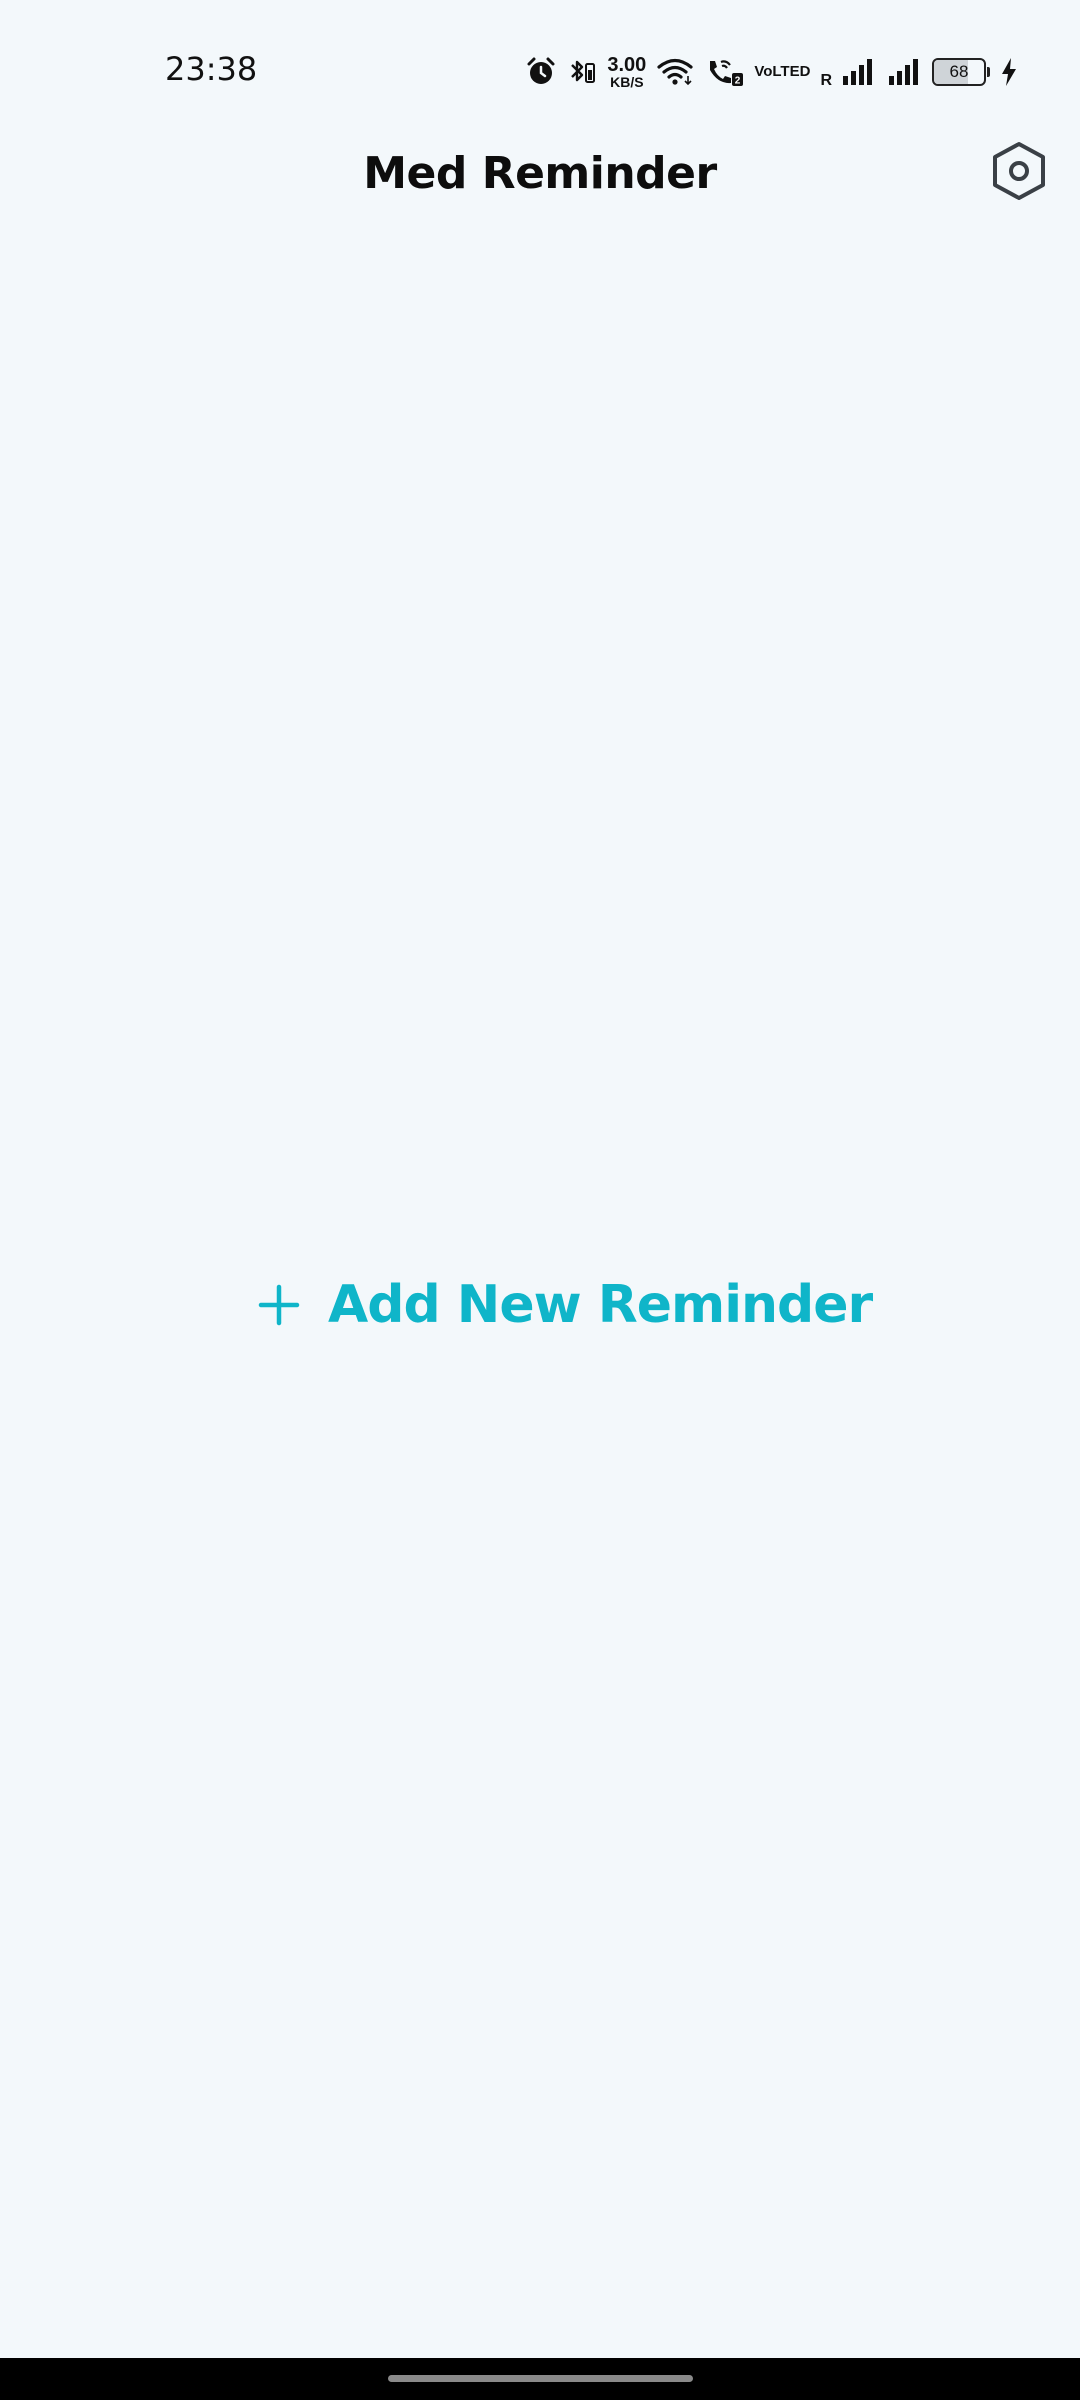  I want to click on settings-button, so click(1019, 171).